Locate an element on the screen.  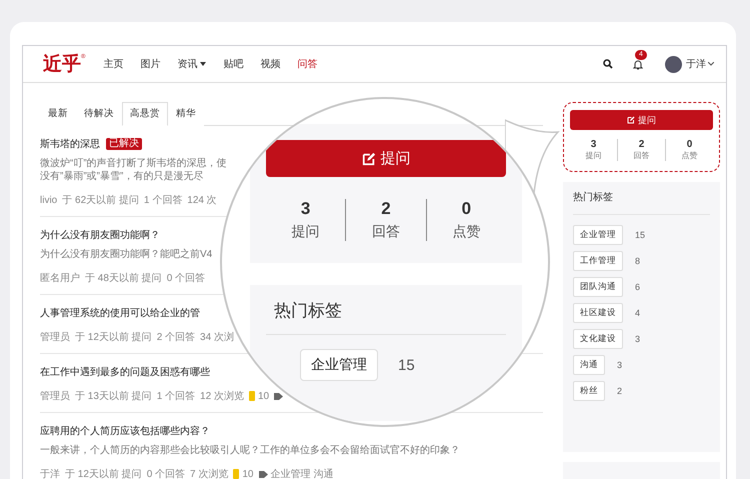
logo: 近乎 is located at coordinates (62, 64).